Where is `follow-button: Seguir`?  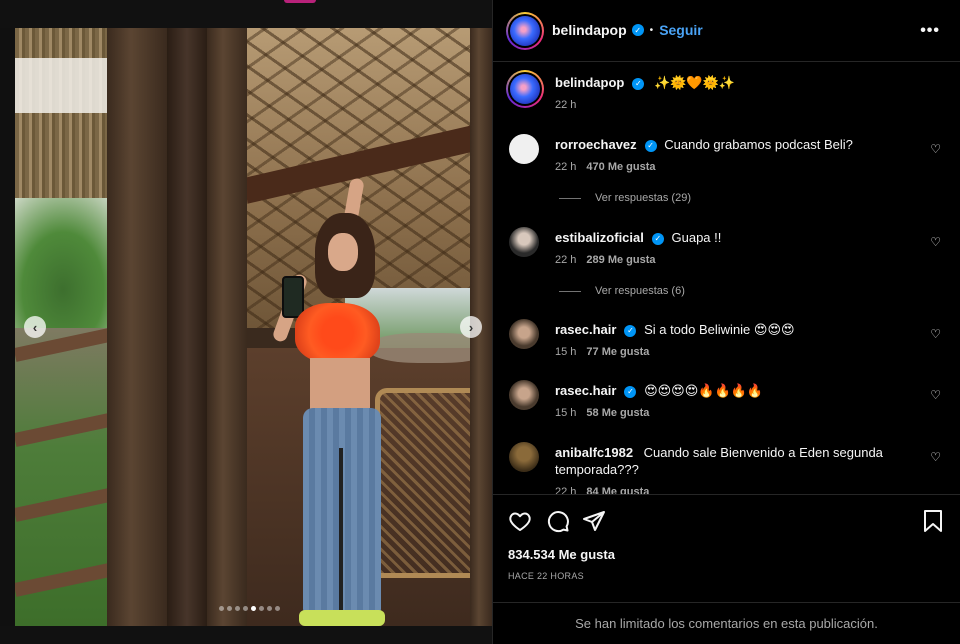 follow-button: Seguir is located at coordinates (681, 30).